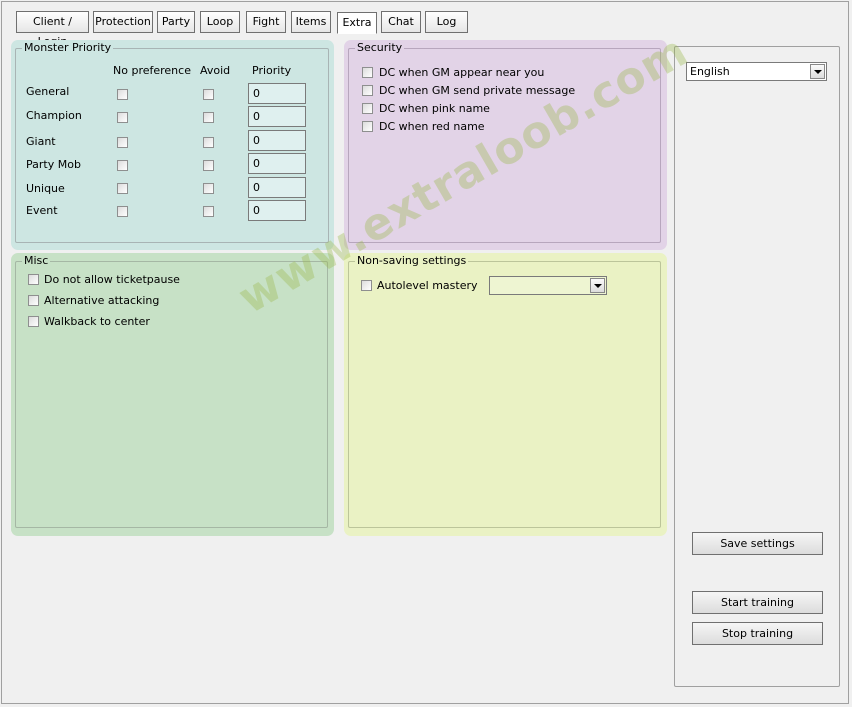 The width and height of the screenshot is (852, 707). Describe the element at coordinates (208, 142) in the screenshot. I see `giant-avoid-checkbox` at that location.